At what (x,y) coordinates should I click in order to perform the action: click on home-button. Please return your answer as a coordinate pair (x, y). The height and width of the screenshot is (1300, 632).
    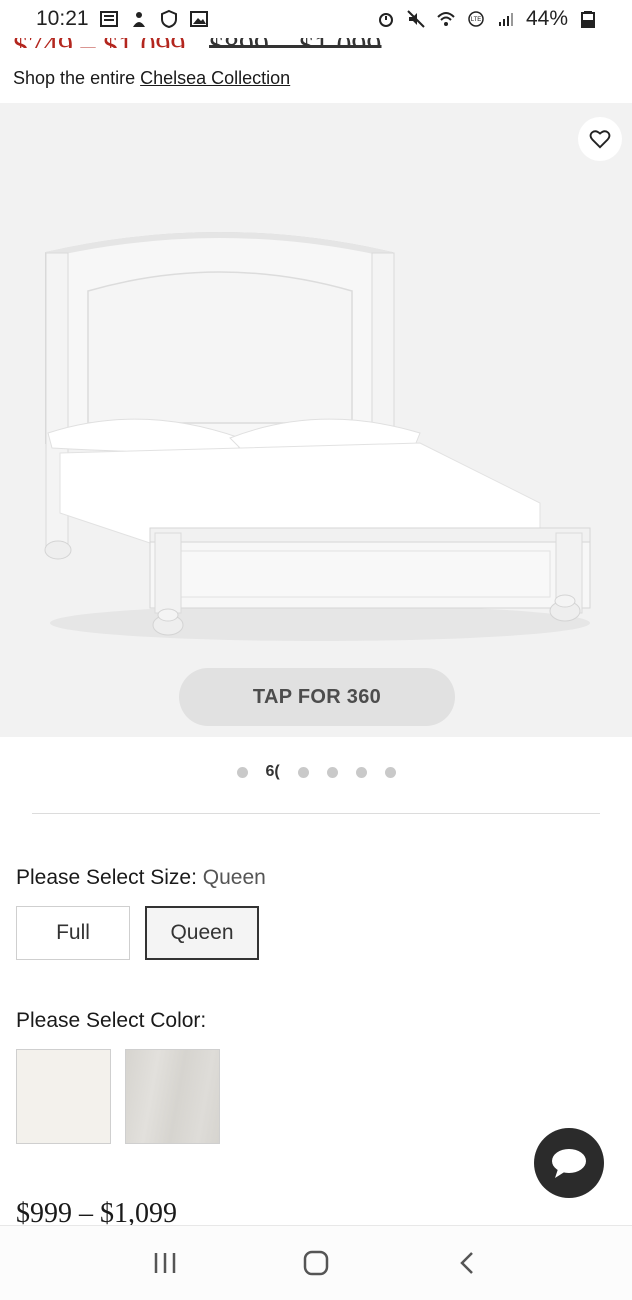
    Looking at the image, I should click on (316, 1263).